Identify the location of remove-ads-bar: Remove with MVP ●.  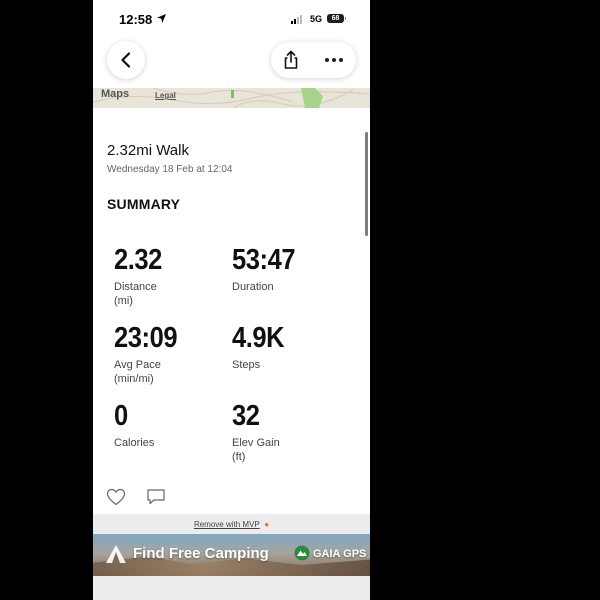
(231, 524).